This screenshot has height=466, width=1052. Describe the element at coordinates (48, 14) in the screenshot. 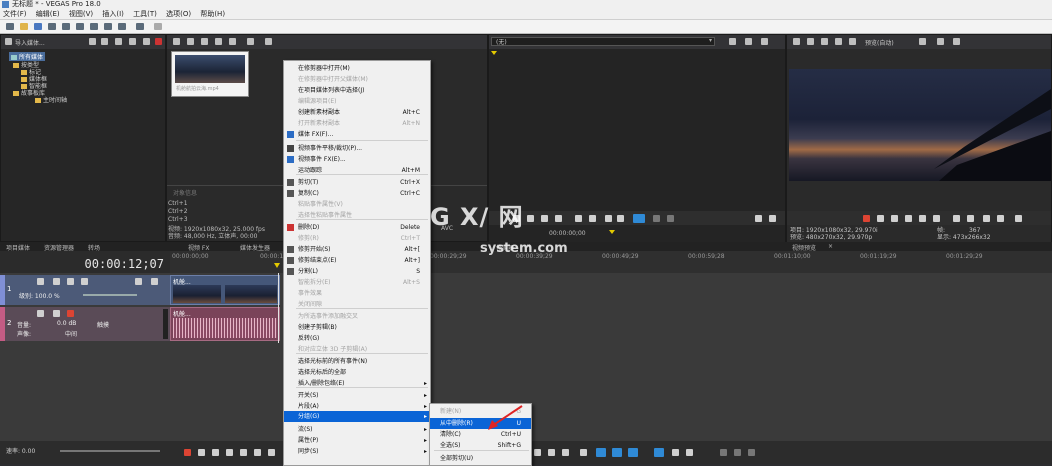

I see `menu-edit: 编辑(E)` at that location.